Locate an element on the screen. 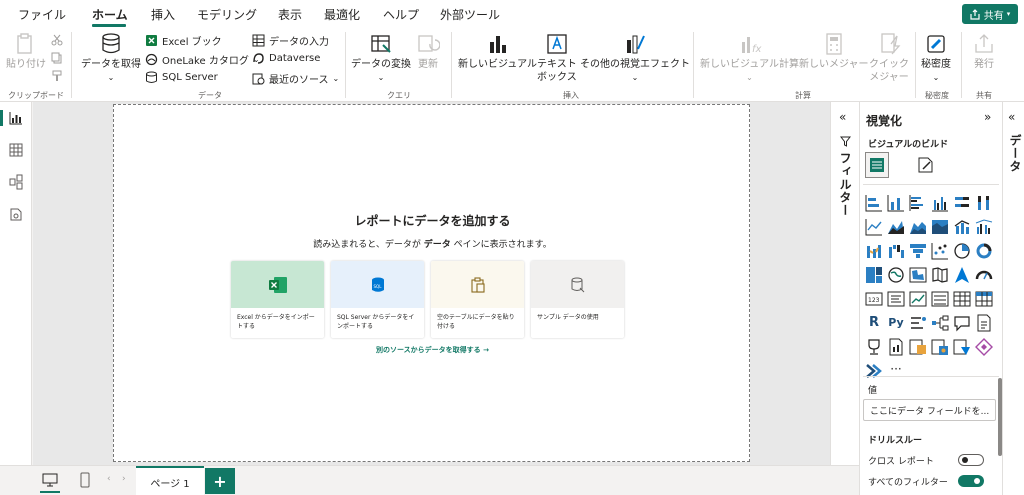 The width and height of the screenshot is (1024, 495). scatter-chart-icon is located at coordinates (940, 251).